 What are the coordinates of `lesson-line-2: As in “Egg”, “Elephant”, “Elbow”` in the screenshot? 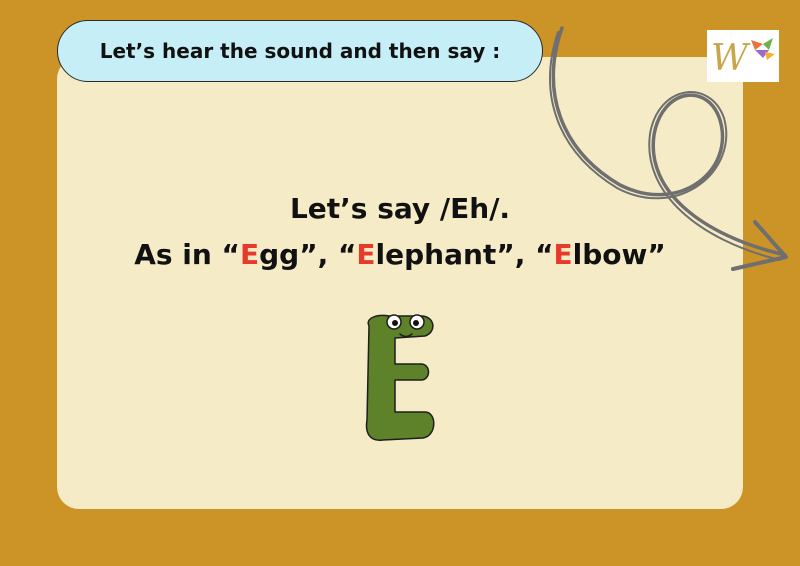 It's located at (400, 254).